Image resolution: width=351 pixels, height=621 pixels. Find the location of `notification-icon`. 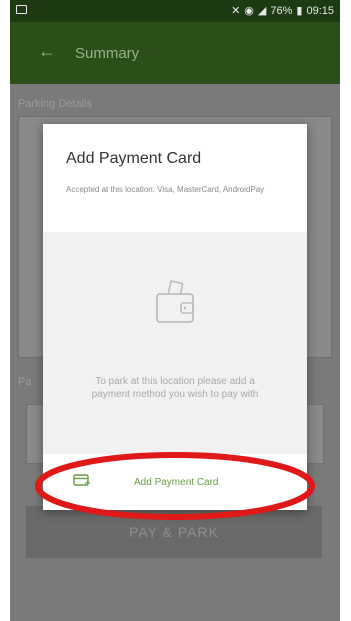

notification-icon is located at coordinates (21, 9).